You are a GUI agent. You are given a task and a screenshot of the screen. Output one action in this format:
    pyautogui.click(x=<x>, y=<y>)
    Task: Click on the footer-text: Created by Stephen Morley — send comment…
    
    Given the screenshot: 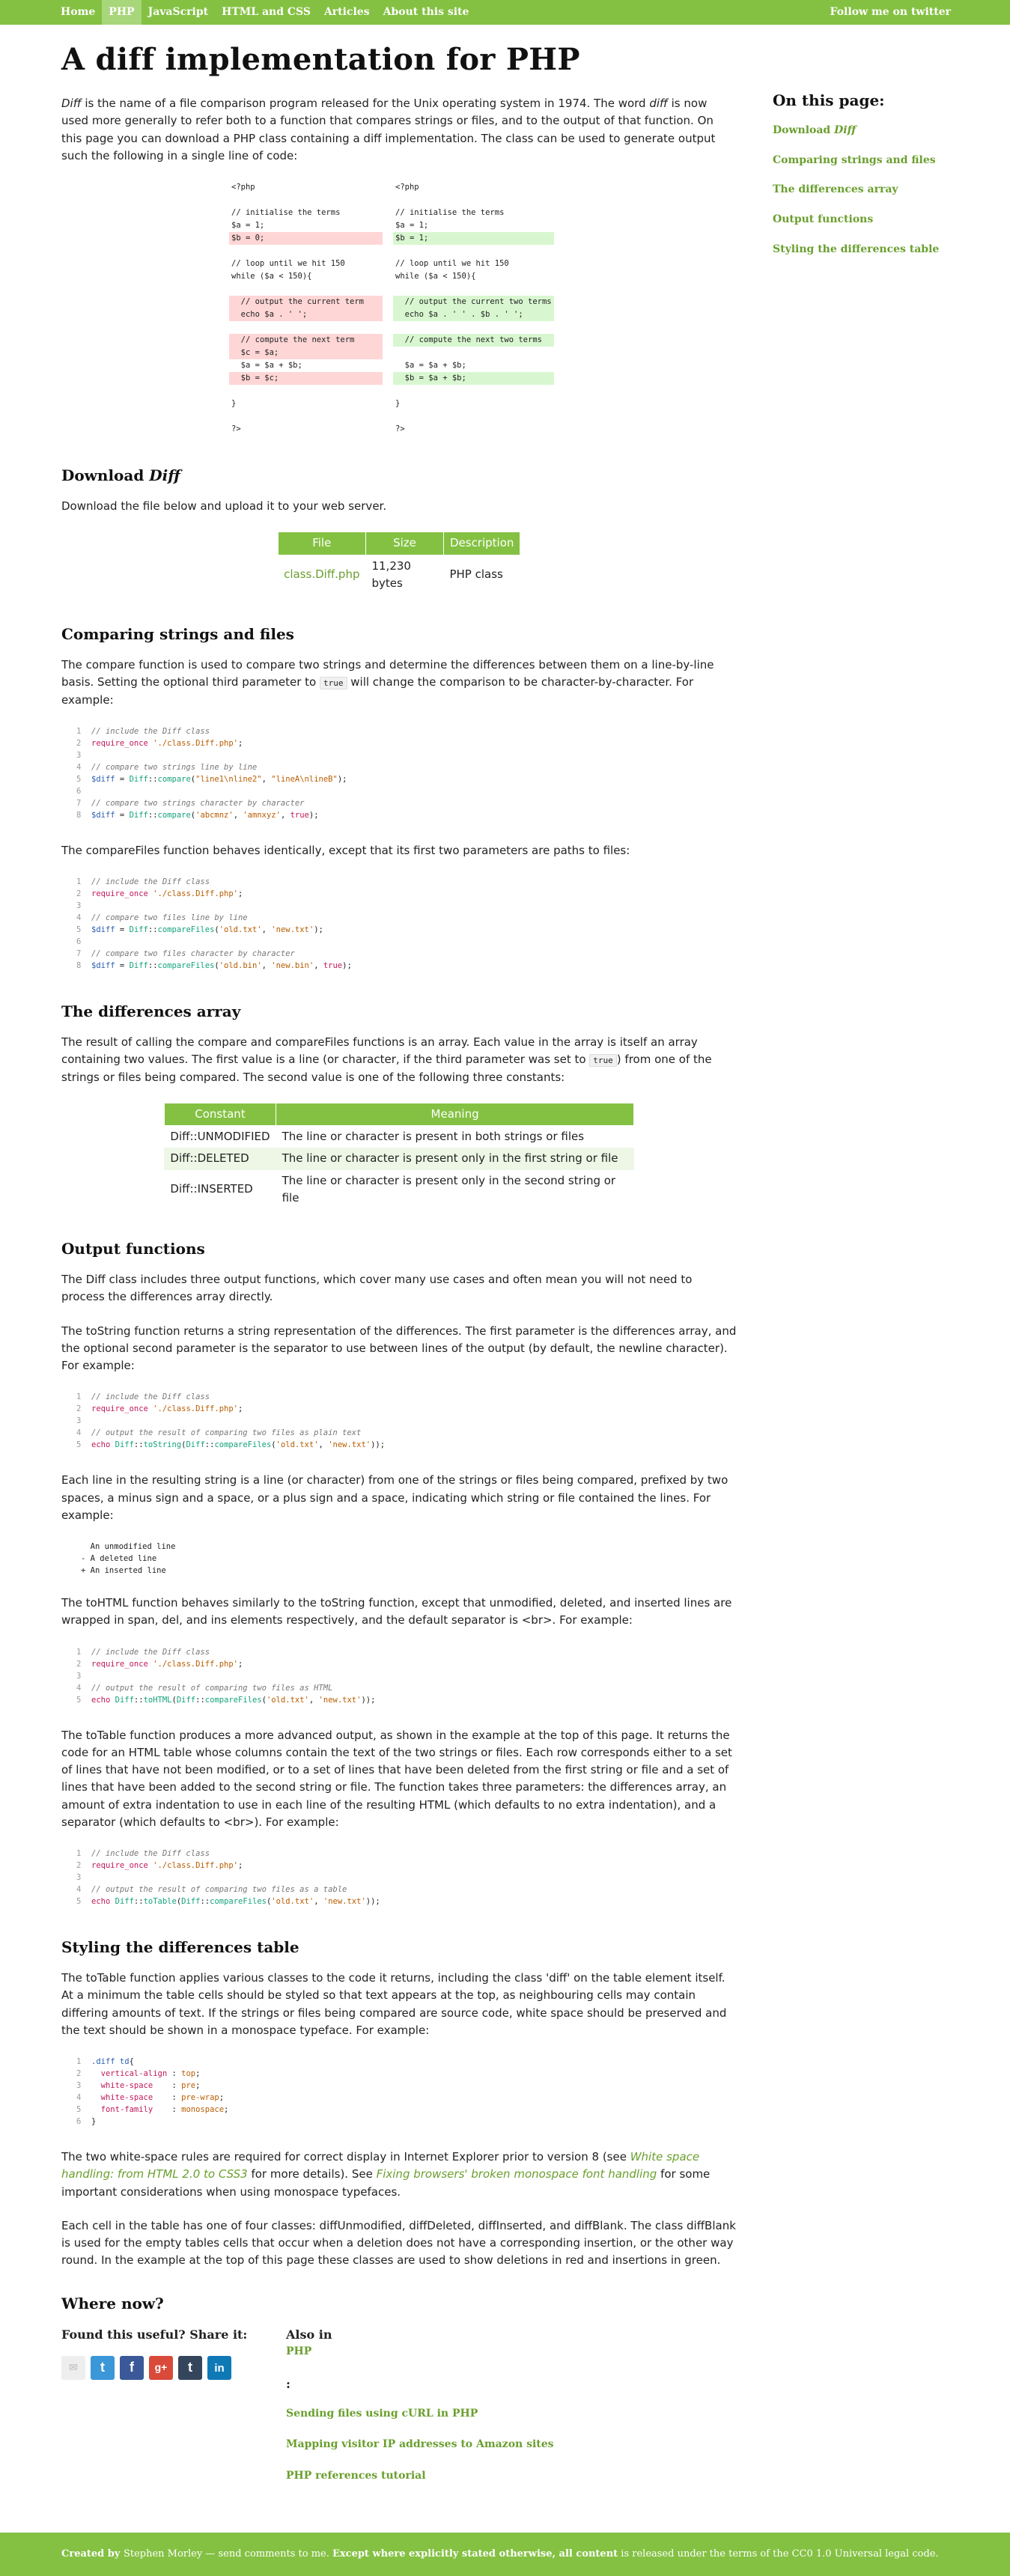 What is the action you would take?
    pyautogui.click(x=500, y=2554)
    